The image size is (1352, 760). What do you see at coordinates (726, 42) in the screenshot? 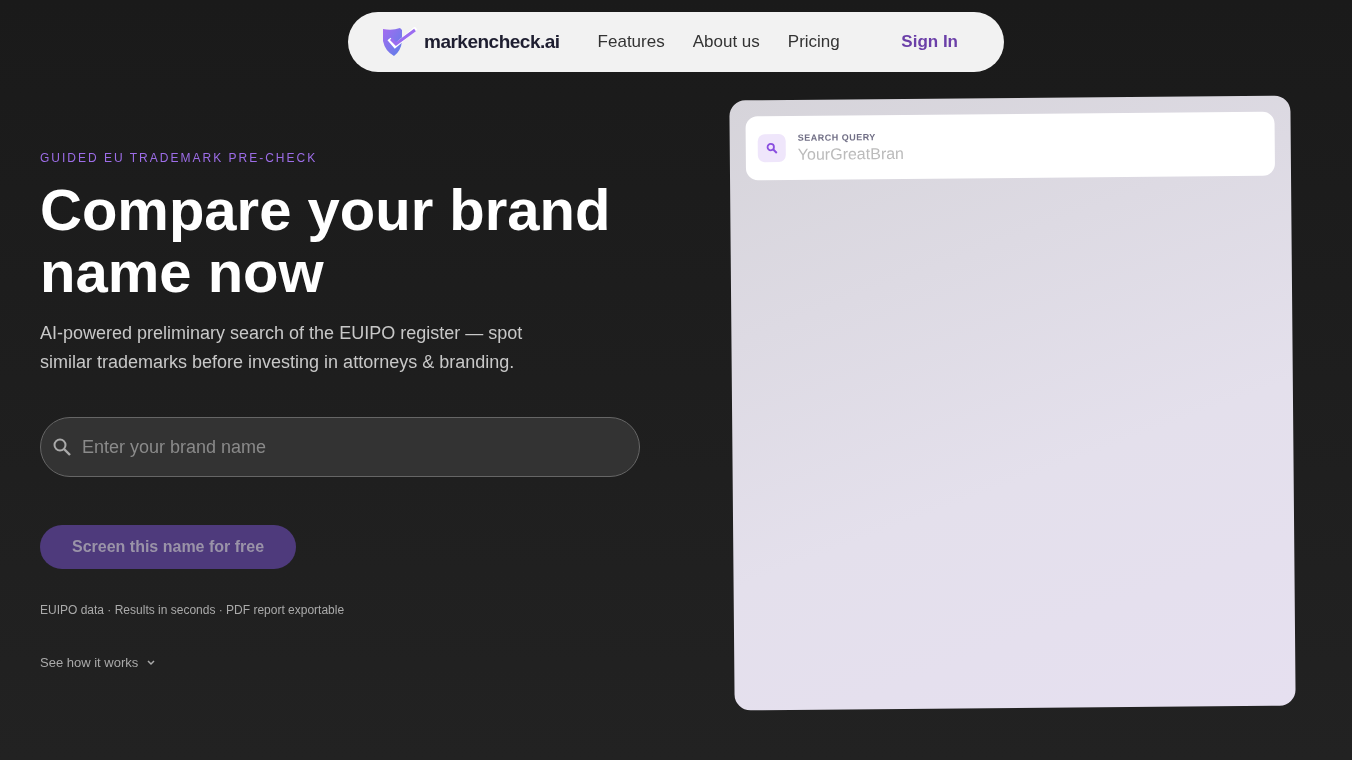
I see `nav-link: About us` at bounding box center [726, 42].